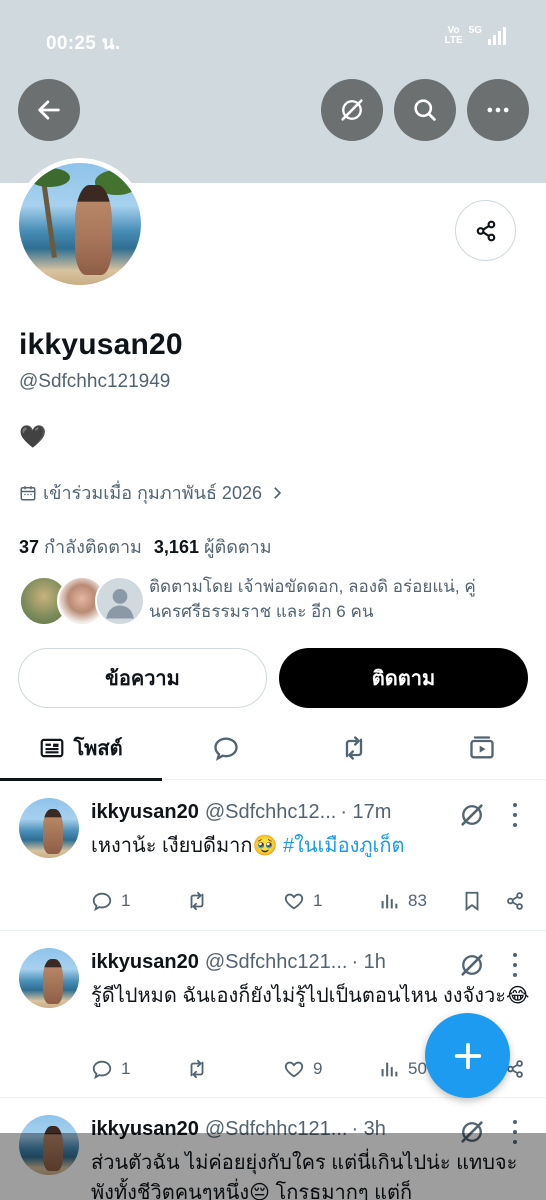 The image size is (546, 1200). What do you see at coordinates (278, 492) in the screenshot?
I see `chevron-right-icon` at bounding box center [278, 492].